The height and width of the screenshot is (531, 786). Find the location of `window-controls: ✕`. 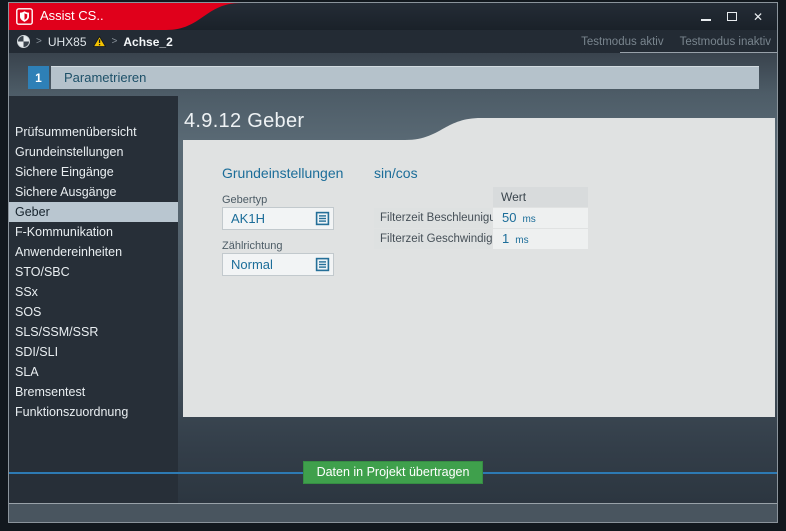

window-controls: ✕ is located at coordinates (732, 16).